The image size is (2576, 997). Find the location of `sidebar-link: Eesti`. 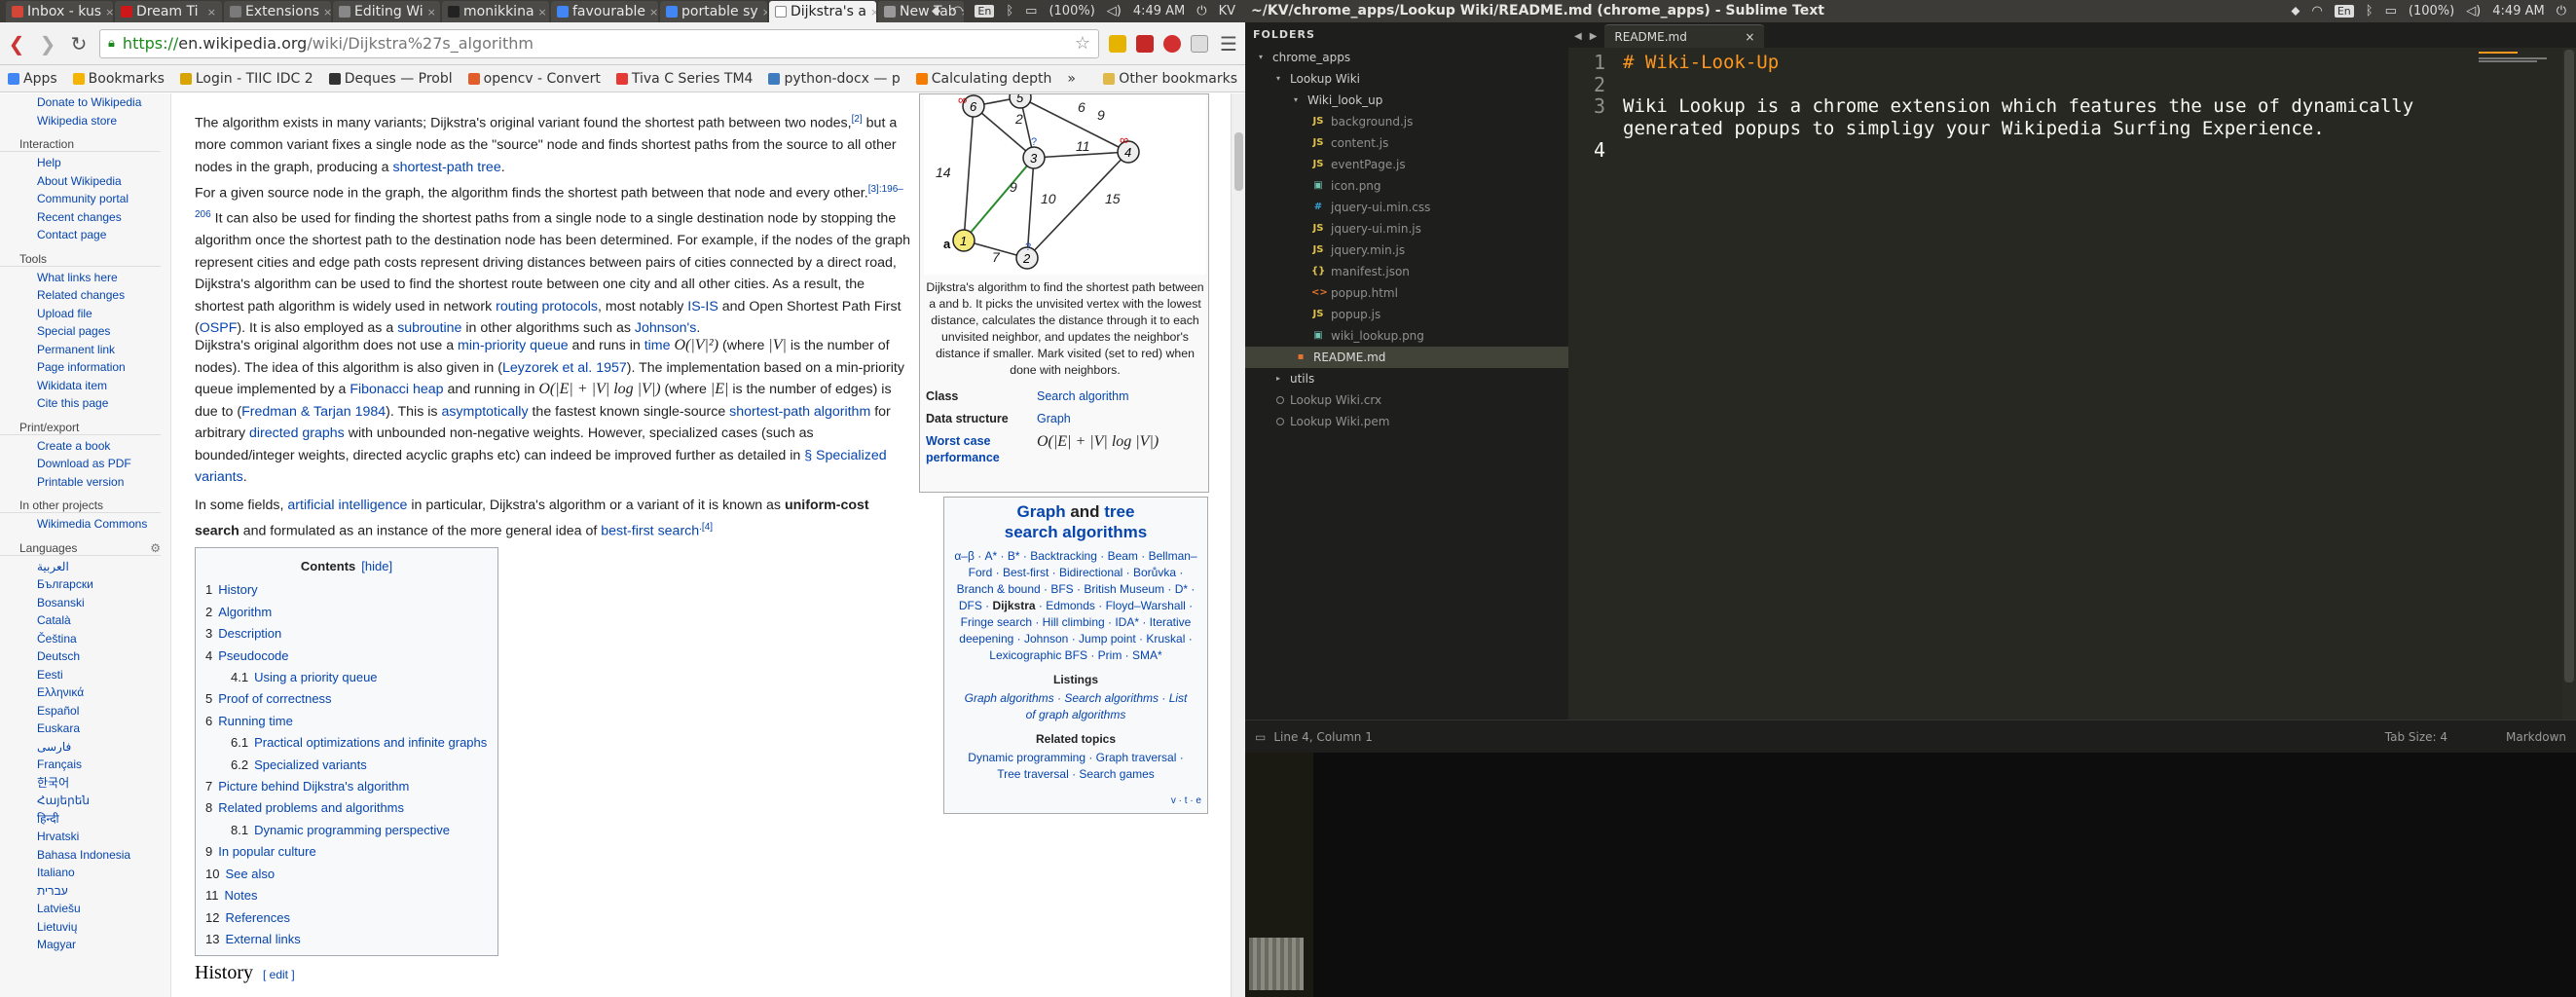

sidebar-link: Eesti is located at coordinates (85, 675).